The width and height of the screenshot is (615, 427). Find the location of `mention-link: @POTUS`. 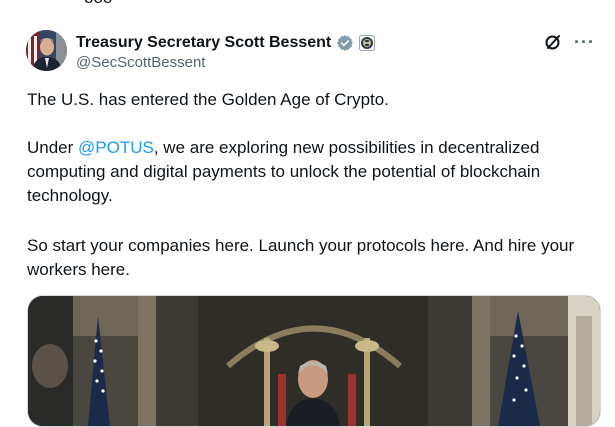

mention-link: @POTUS is located at coordinates (116, 147).